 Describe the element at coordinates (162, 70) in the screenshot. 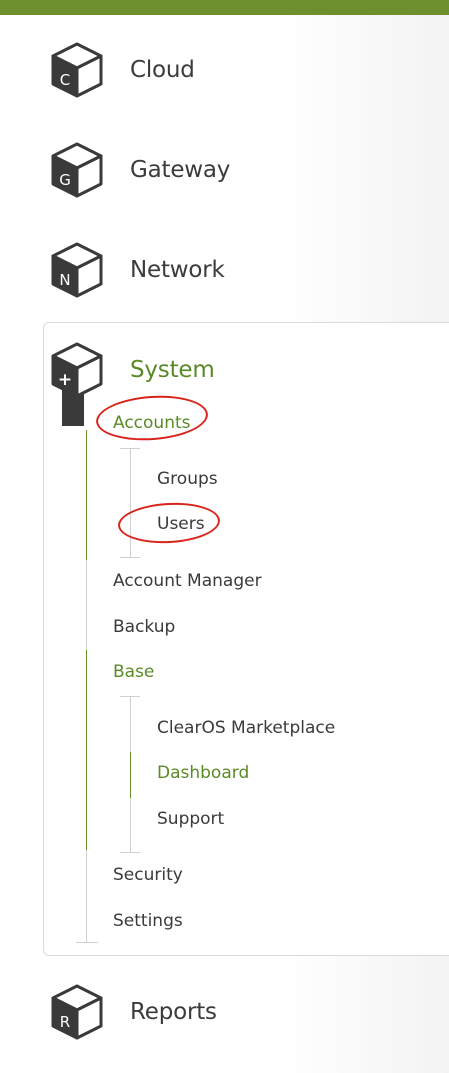

I see `nav-category-label: Cloud` at that location.